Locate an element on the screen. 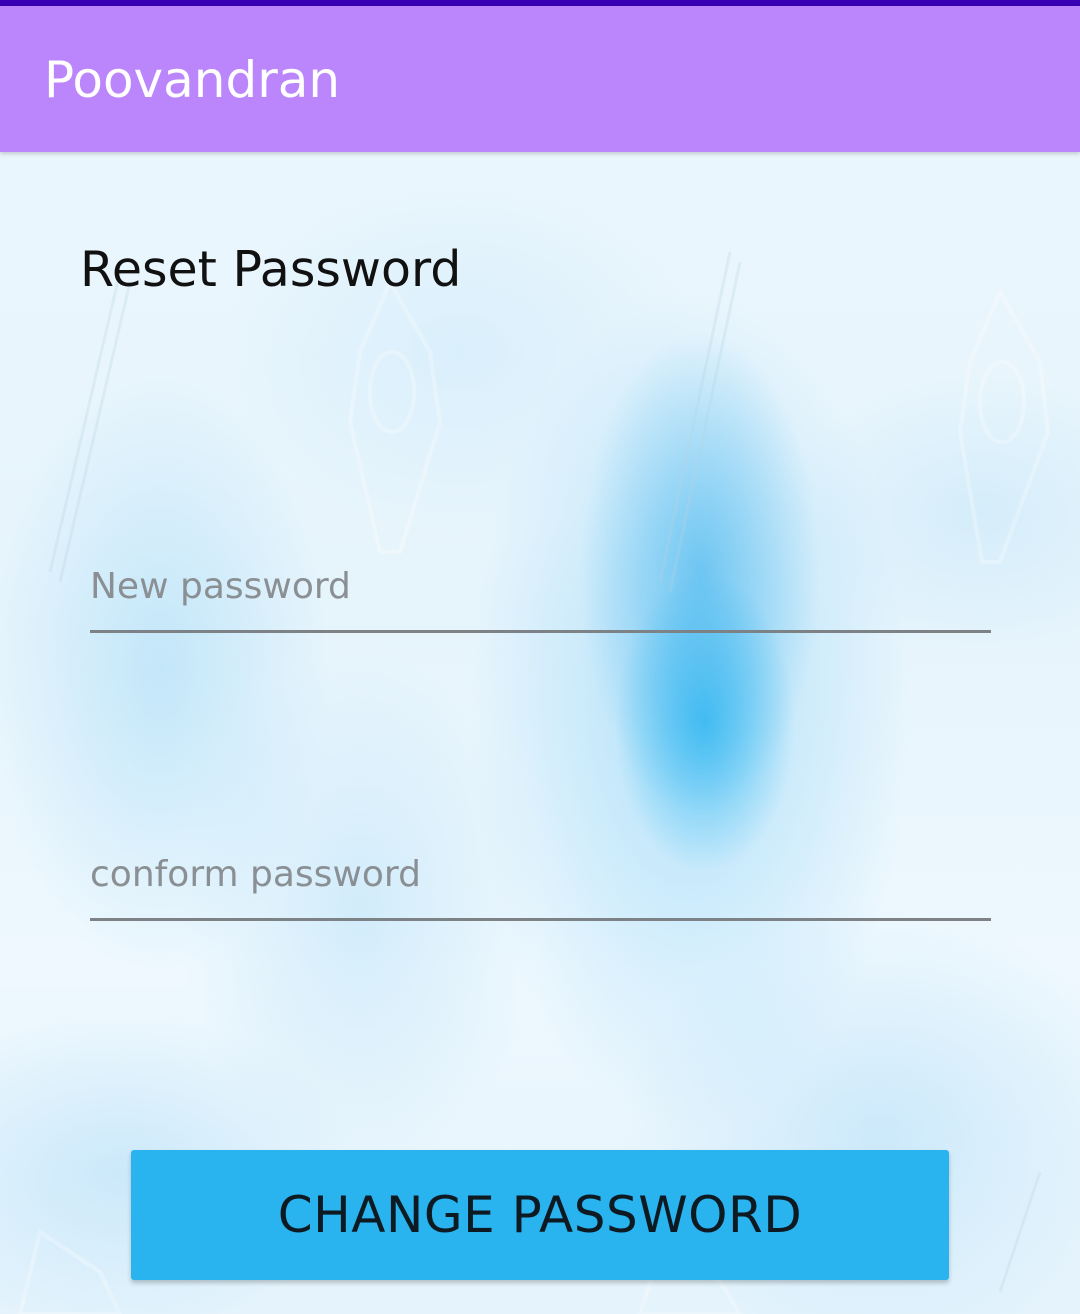 This screenshot has width=1080, height=1314. change-password-button: CHANGE PASSWORD is located at coordinates (540, 1215).